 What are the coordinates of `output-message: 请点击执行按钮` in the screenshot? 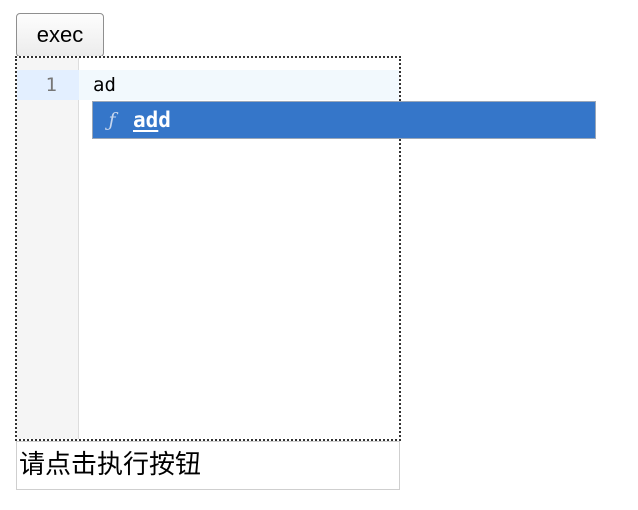 It's located at (208, 465).